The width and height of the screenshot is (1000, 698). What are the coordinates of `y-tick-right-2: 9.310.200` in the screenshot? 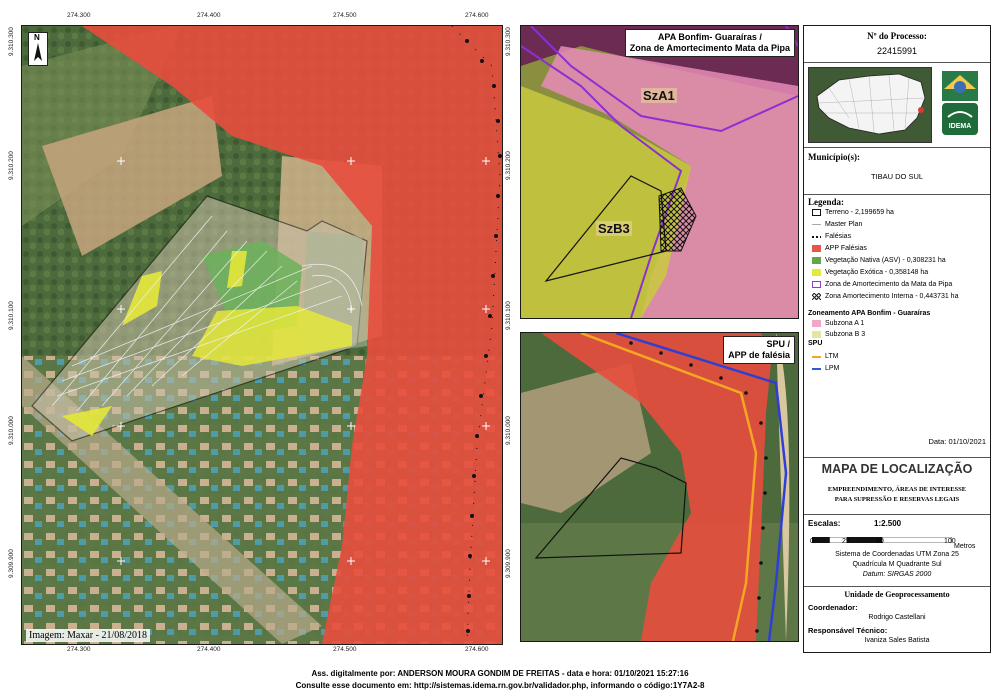 It's located at (508, 165).